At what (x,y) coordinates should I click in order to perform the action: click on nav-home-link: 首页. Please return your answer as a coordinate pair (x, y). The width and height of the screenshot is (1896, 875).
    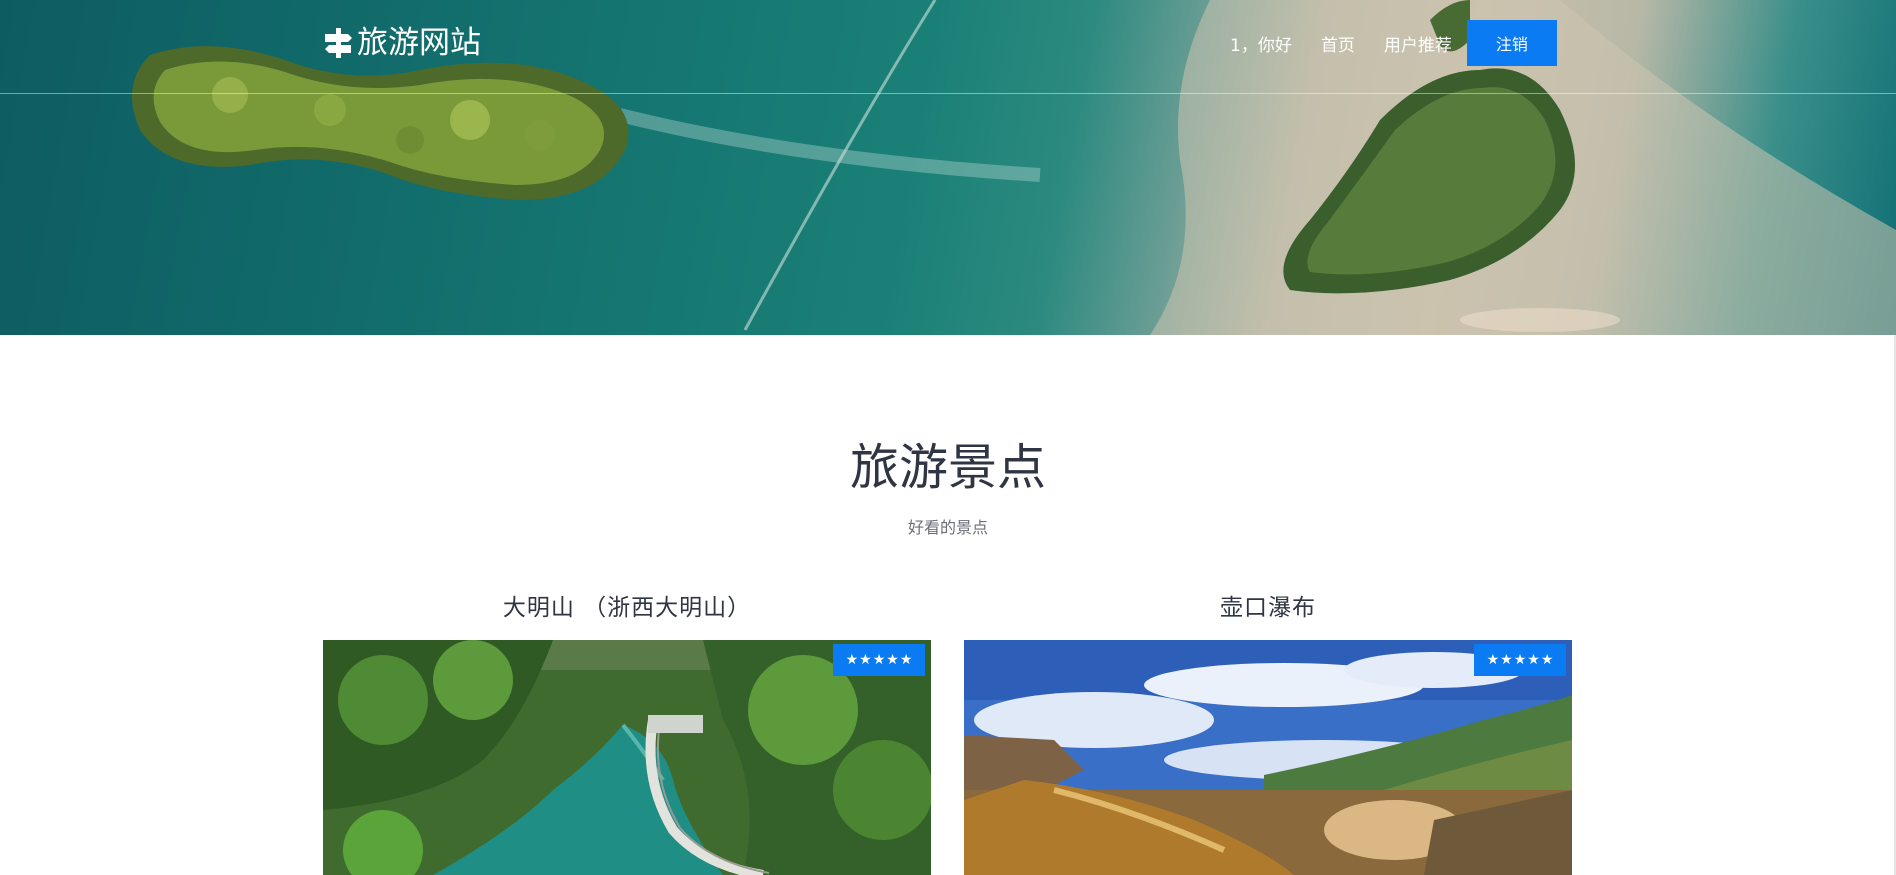
    Looking at the image, I should click on (1338, 43).